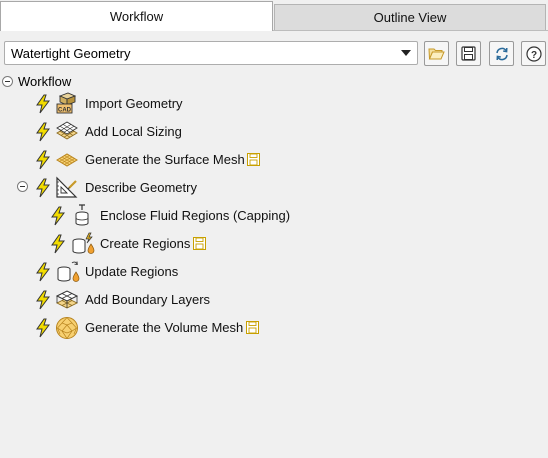  Describe the element at coordinates (211, 53) in the screenshot. I see `workflow-select: Watertight Geometry` at that location.